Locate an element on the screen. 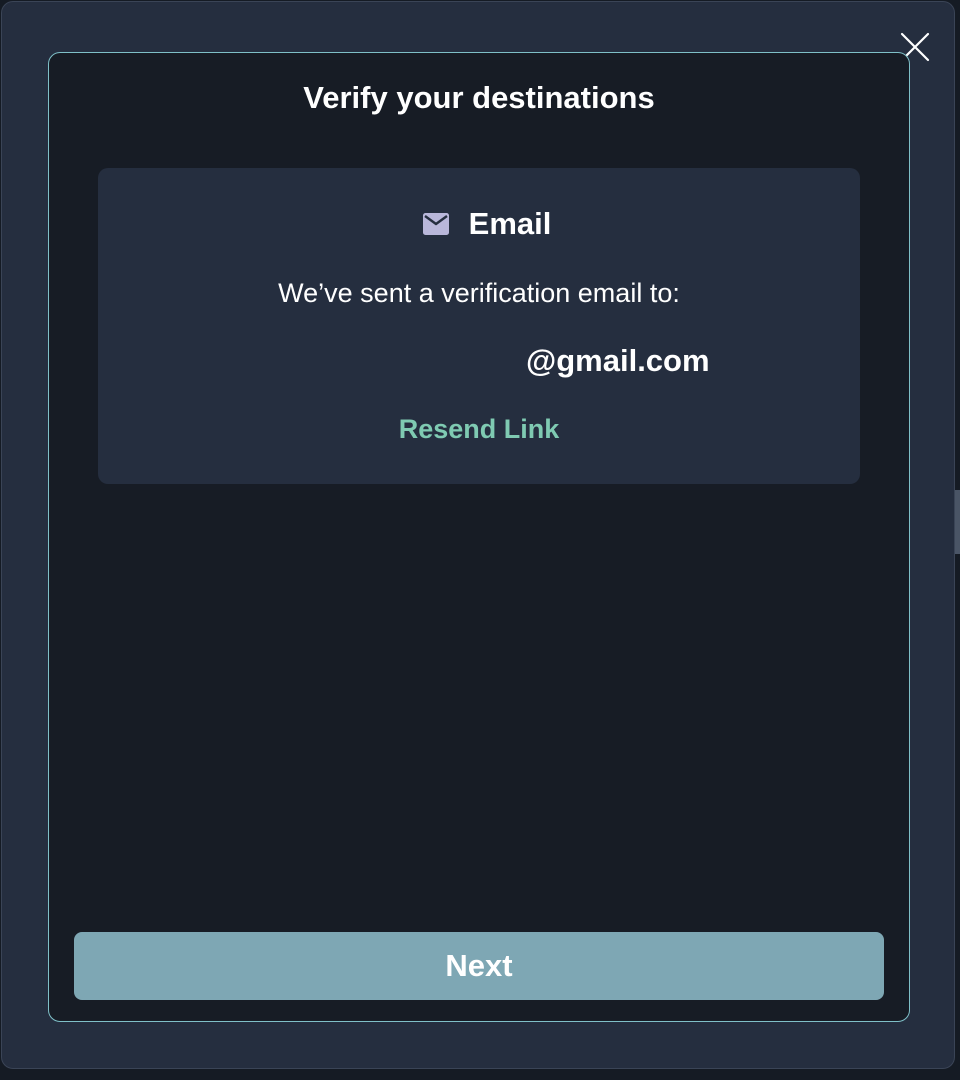 Image resolution: width=960 pixels, height=1080 pixels. mail-icon is located at coordinates (435, 224).